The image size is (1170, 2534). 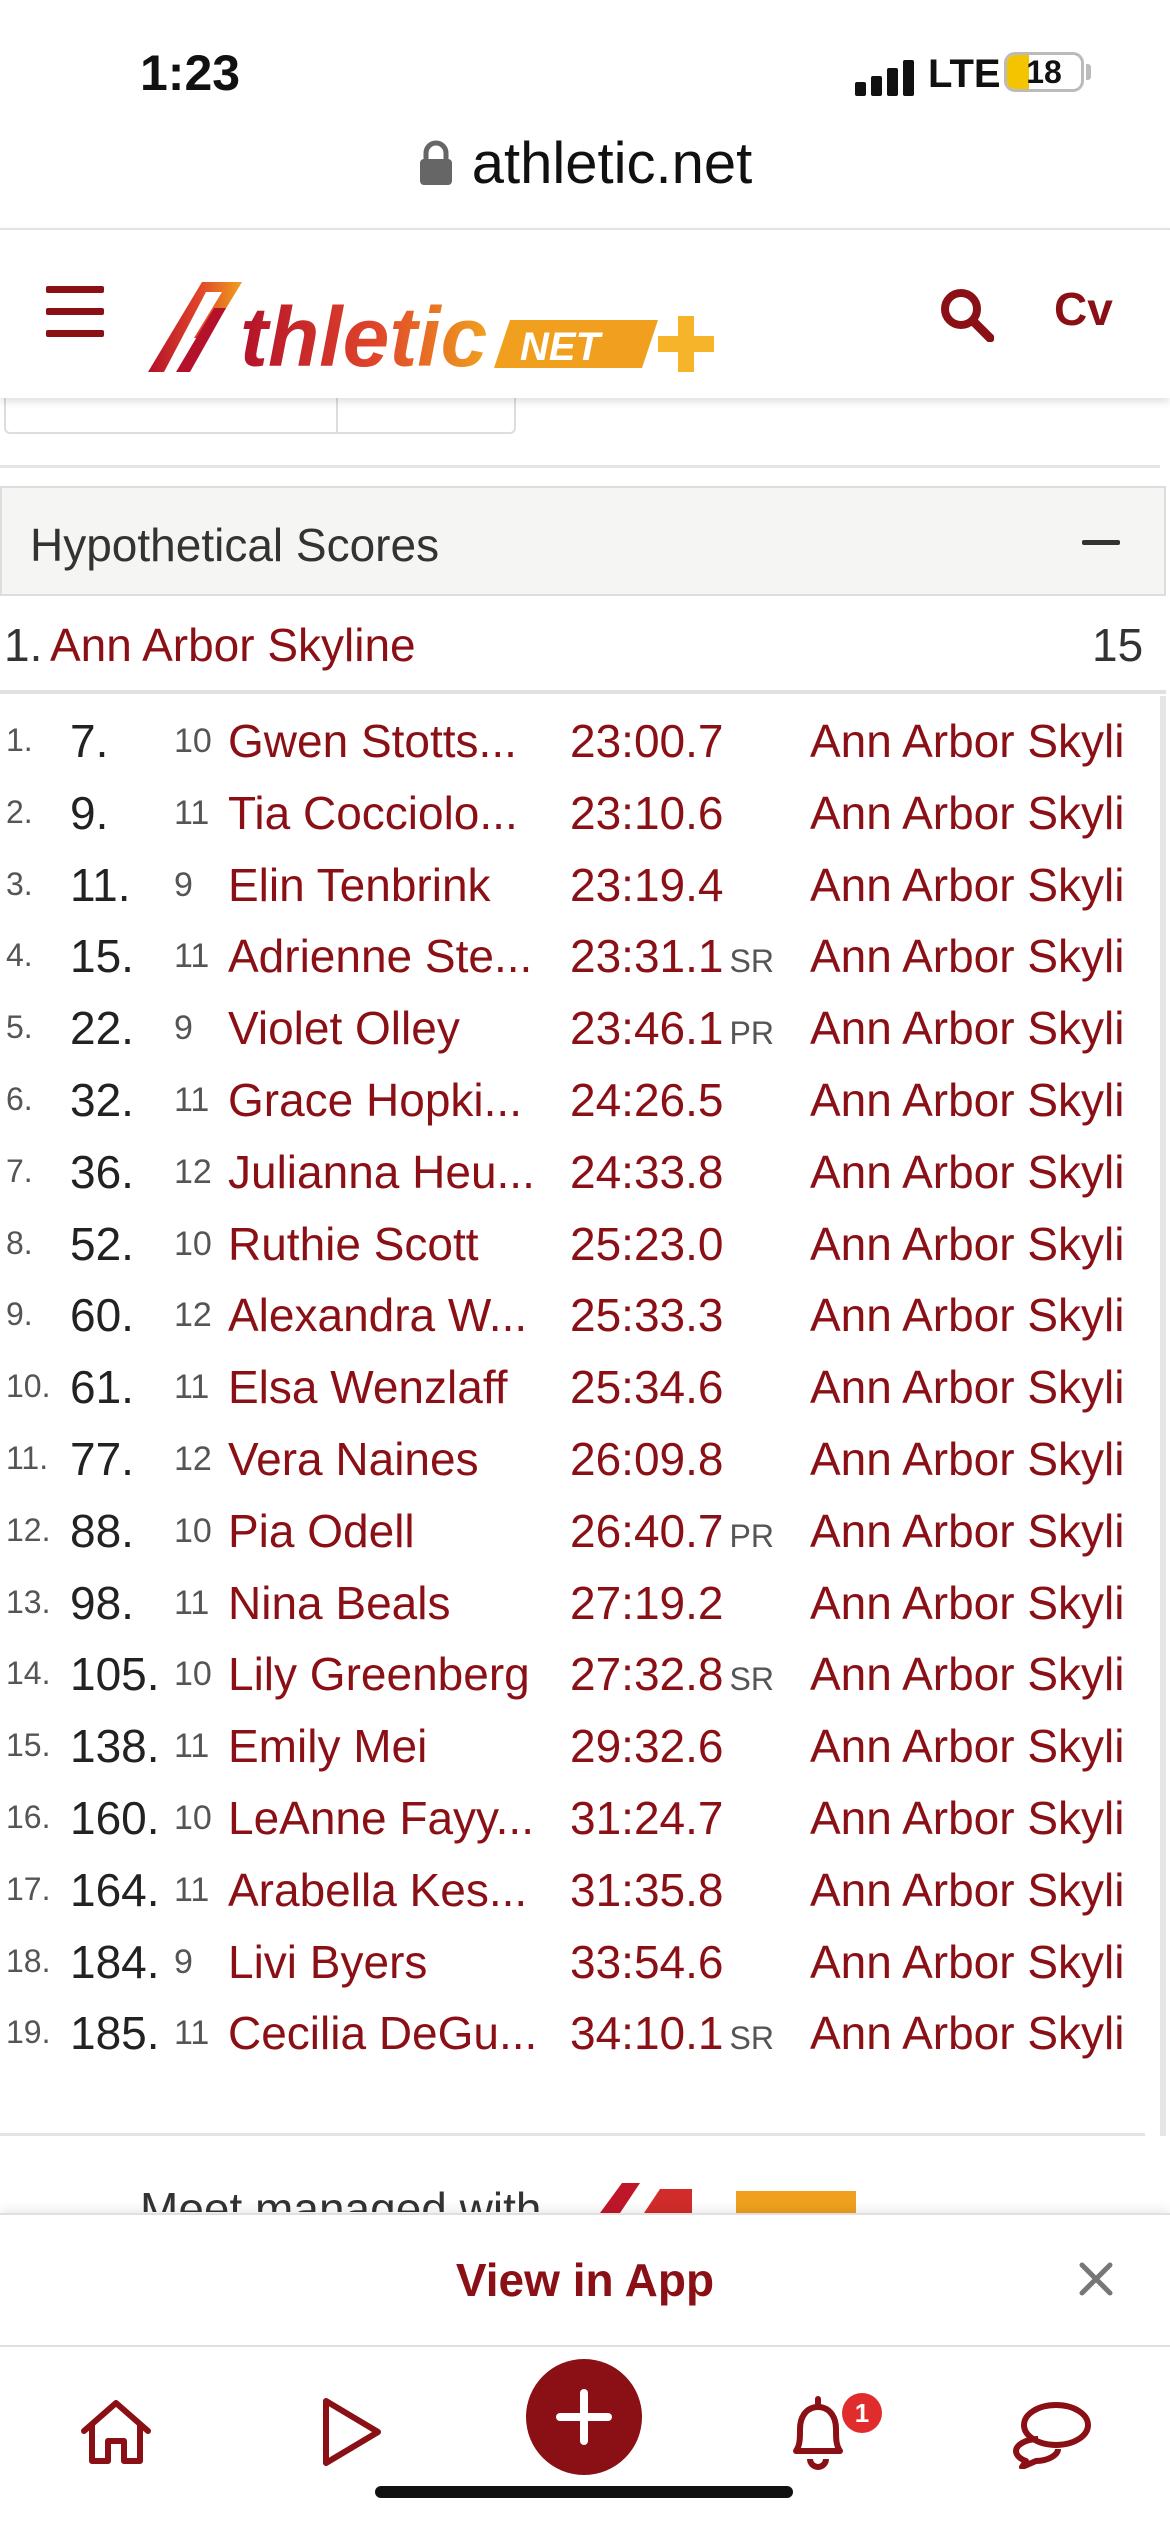 What do you see at coordinates (1101, 542) in the screenshot?
I see `collapse-icon` at bounding box center [1101, 542].